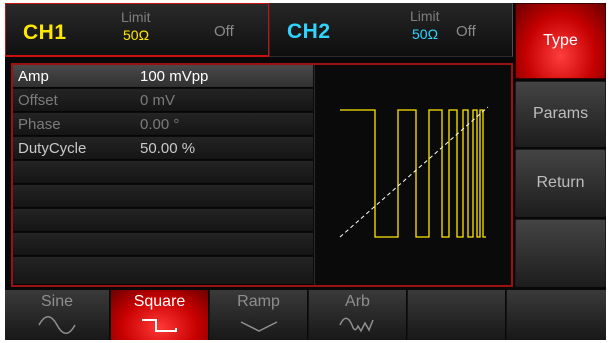  I want to click on channel-2-status: CH2 Limit 50Ω Off, so click(391, 30).